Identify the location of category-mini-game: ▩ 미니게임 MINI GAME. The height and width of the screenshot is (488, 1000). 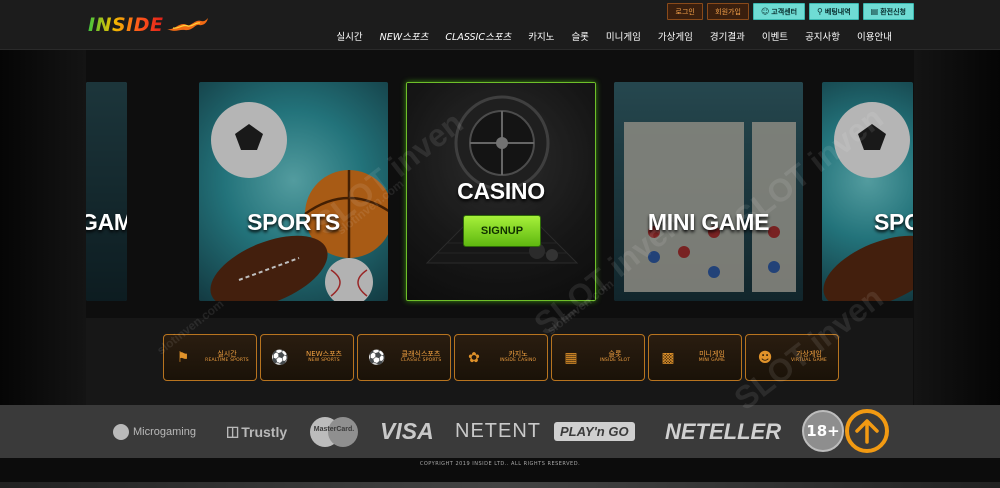
(695, 357).